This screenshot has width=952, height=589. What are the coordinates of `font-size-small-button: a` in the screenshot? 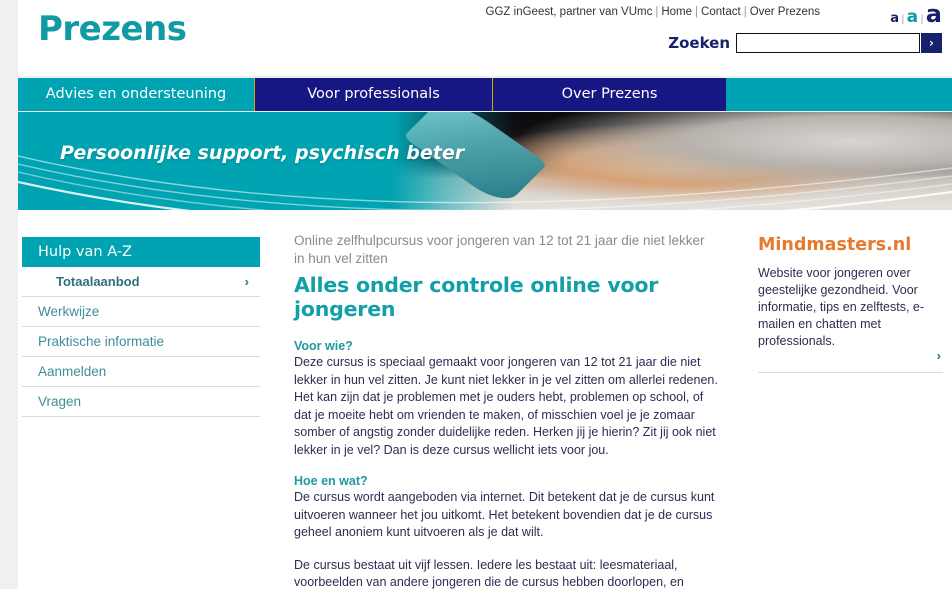 It's located at (894, 18).